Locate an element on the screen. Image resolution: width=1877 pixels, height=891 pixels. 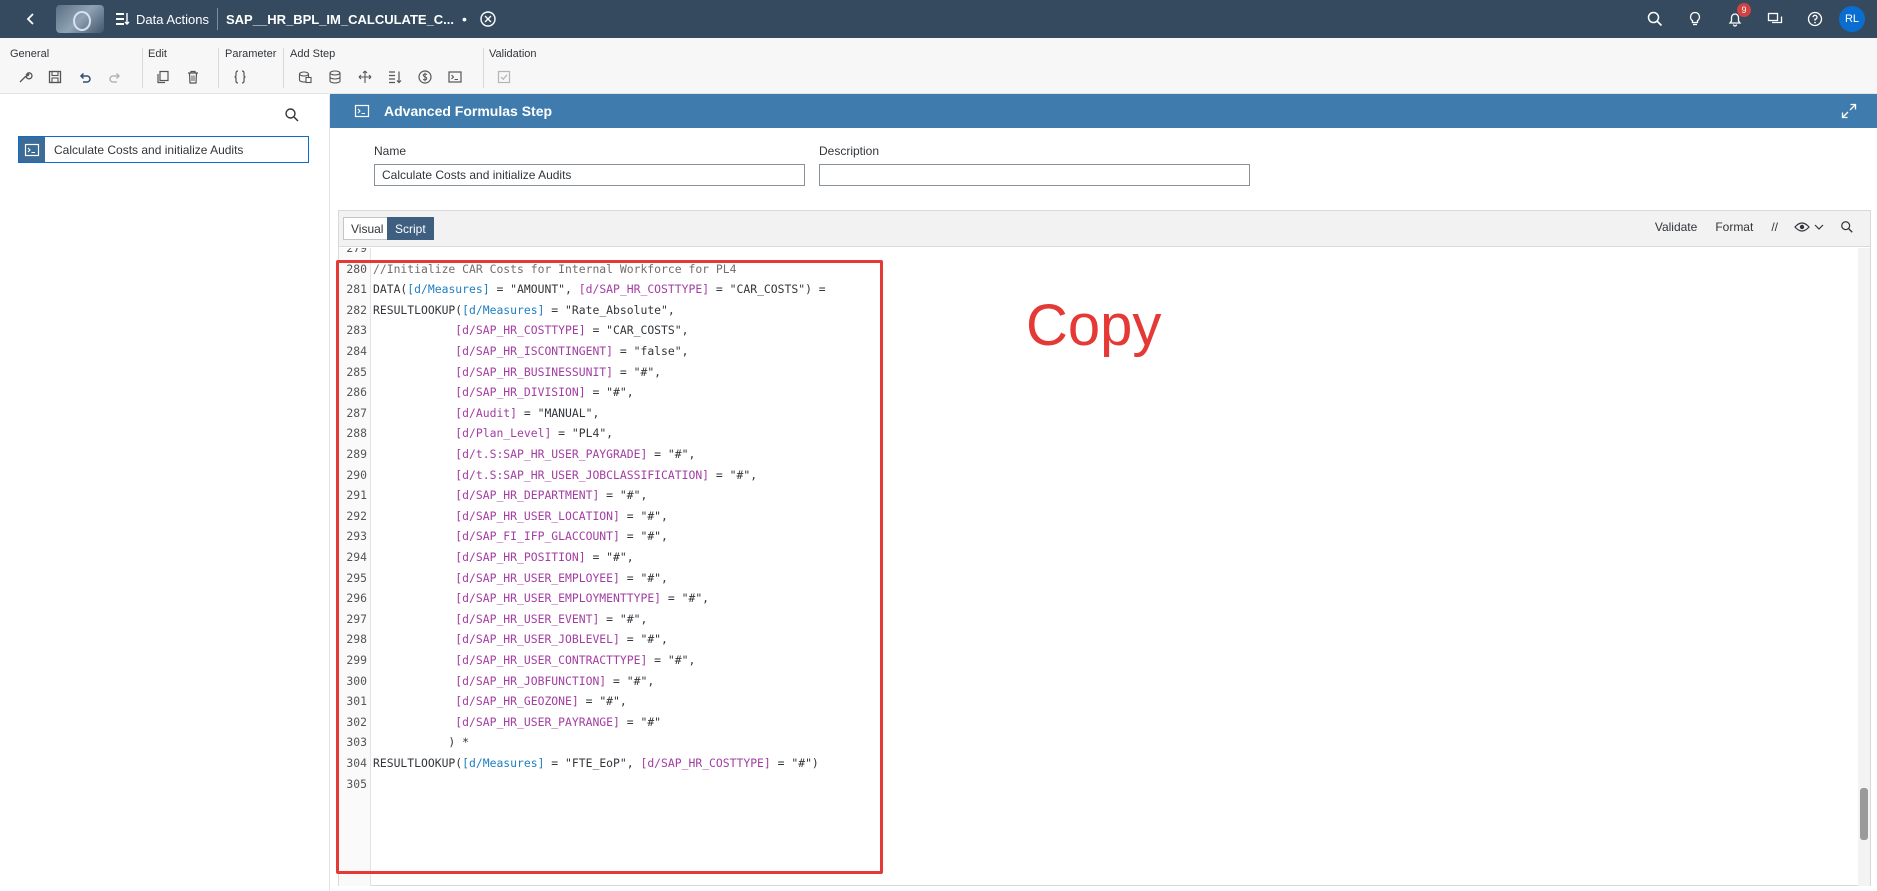
editor-search-button is located at coordinates (1848, 227).